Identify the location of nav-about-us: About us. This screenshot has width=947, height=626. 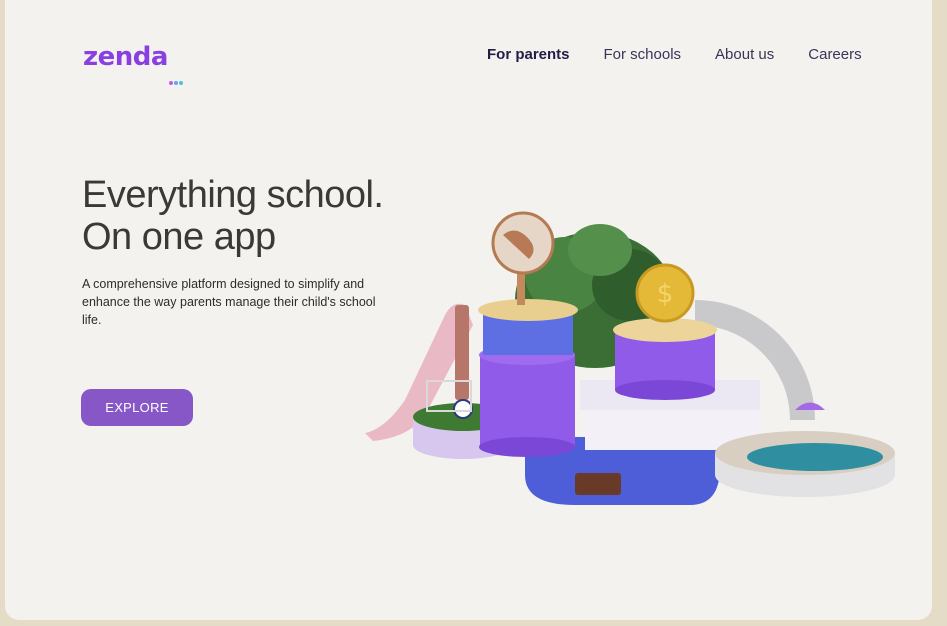
(744, 54).